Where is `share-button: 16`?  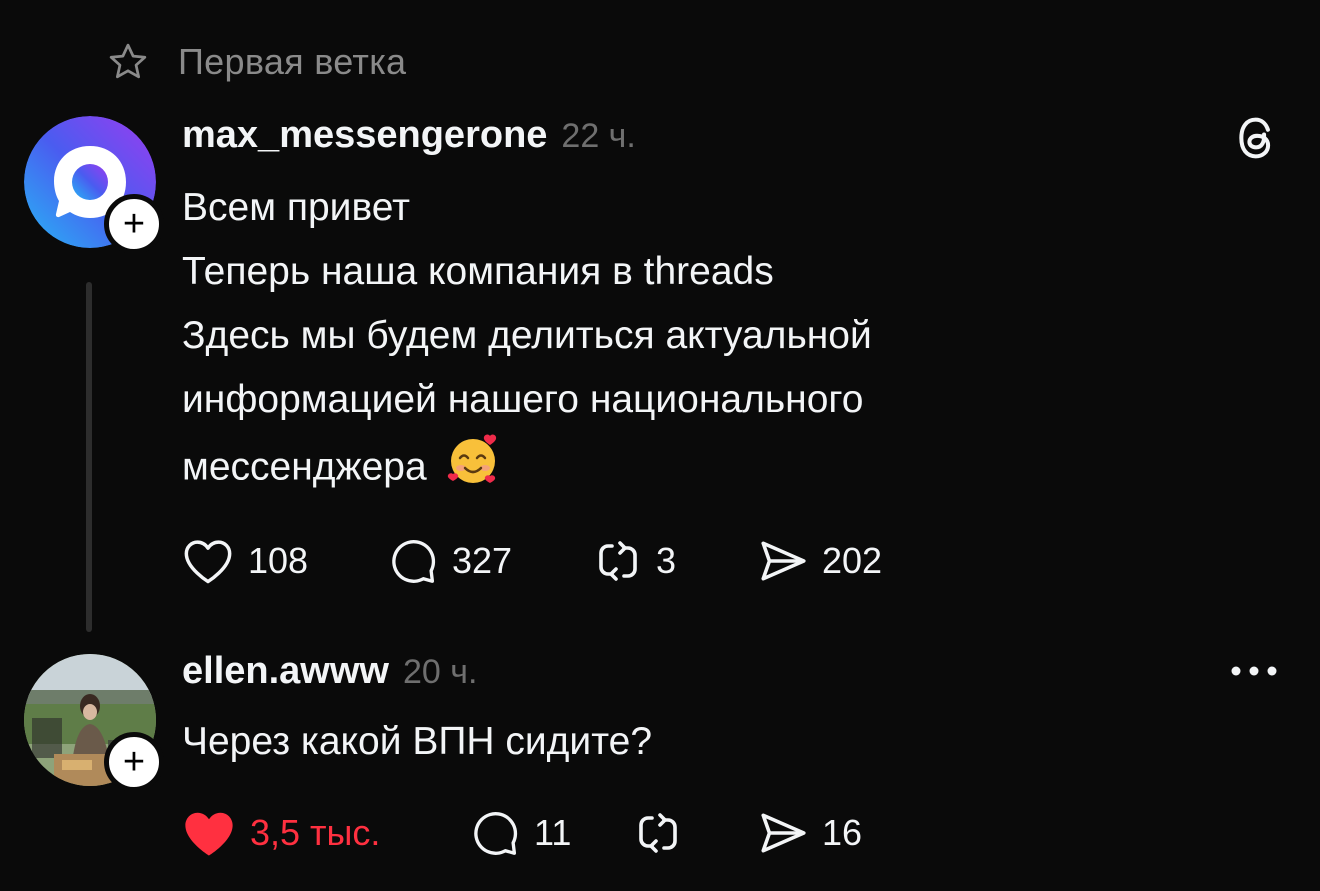 share-button: 16 is located at coordinates (810, 833).